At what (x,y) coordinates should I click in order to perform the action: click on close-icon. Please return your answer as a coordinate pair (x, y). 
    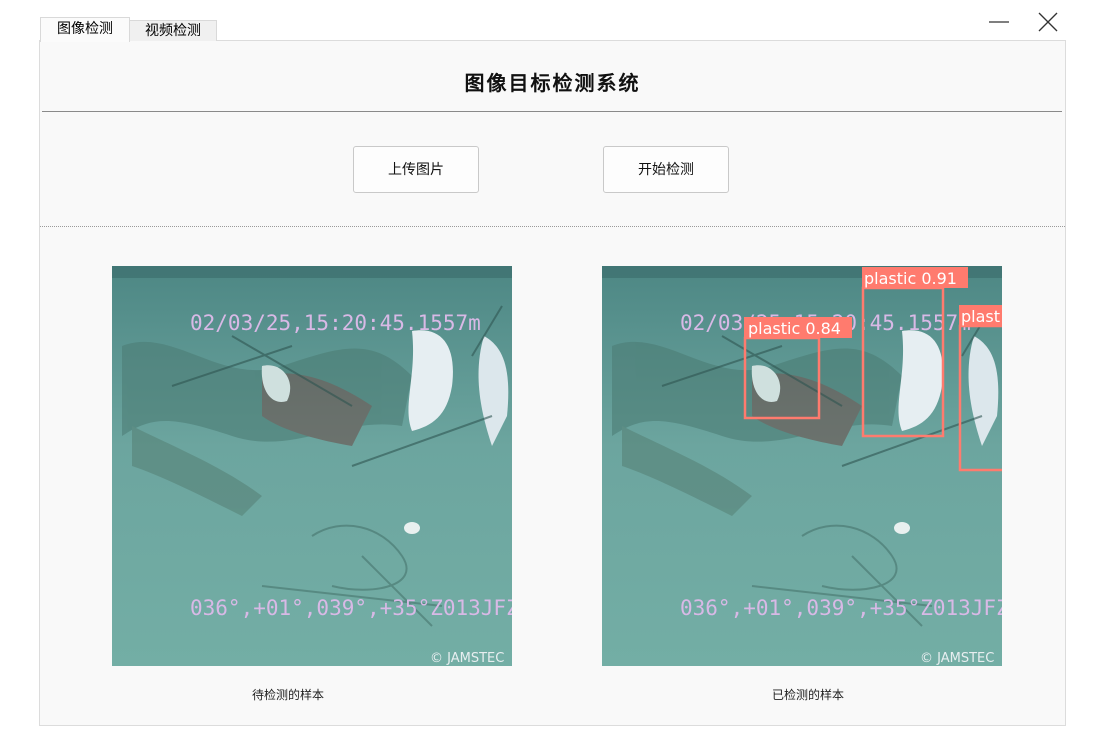
    Looking at the image, I should click on (1048, 22).